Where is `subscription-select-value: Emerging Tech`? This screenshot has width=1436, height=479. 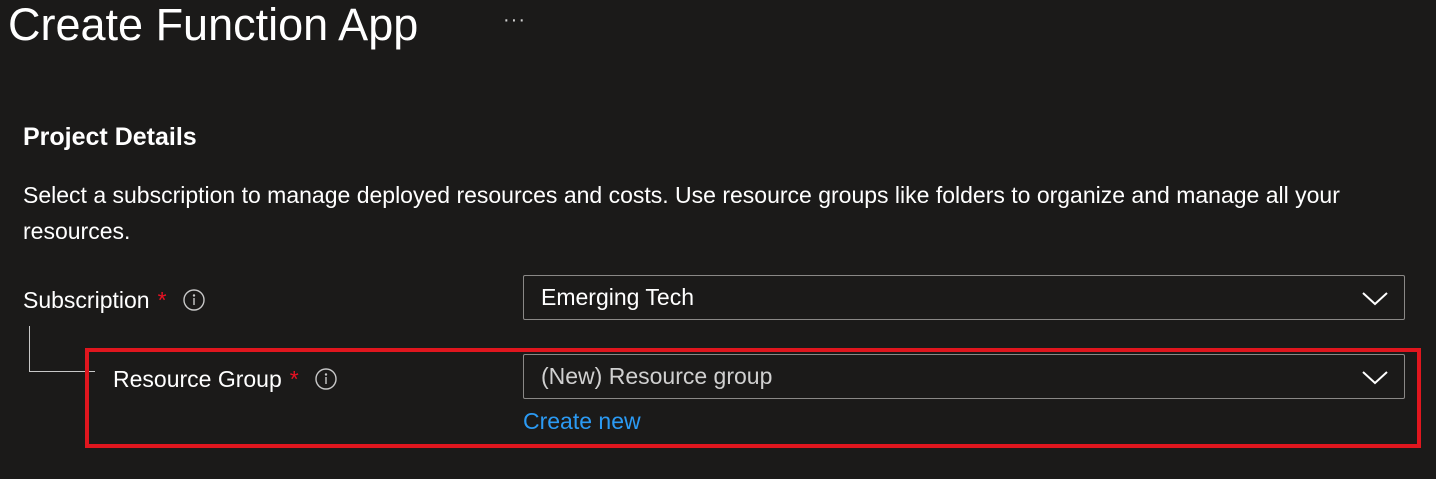 subscription-select-value: Emerging Tech is located at coordinates (617, 297).